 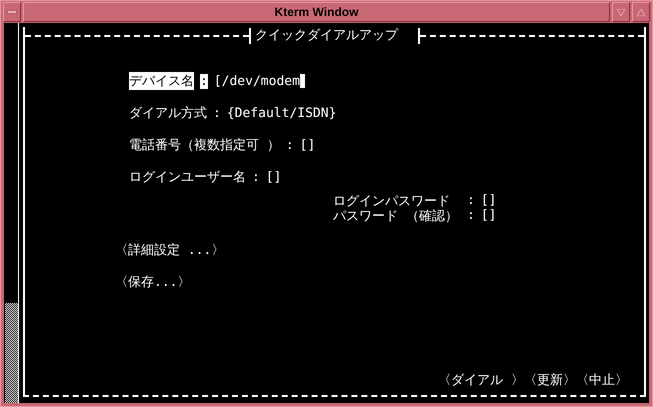 I want to click on action-link: 〈保存...〉, so click(x=152, y=282).